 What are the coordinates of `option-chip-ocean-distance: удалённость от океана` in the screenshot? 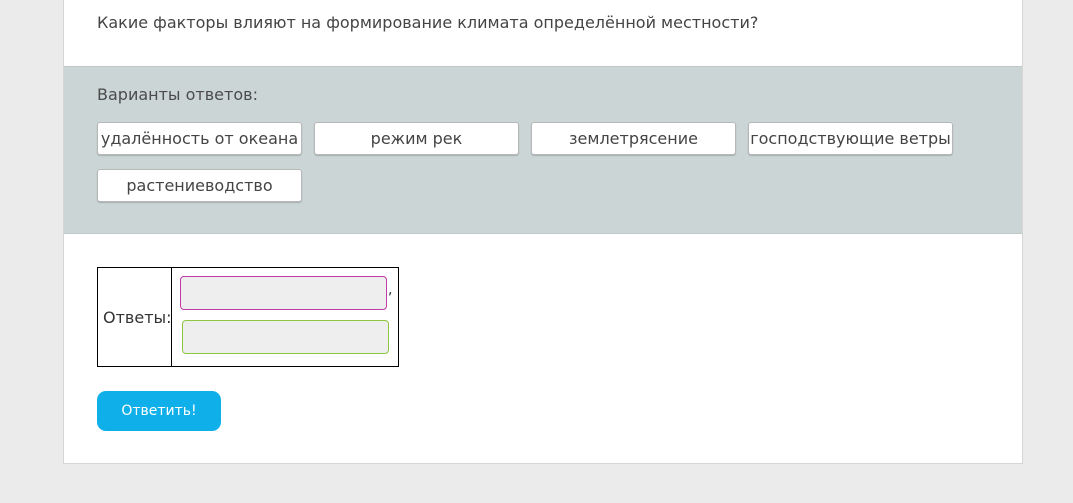 It's located at (199, 138).